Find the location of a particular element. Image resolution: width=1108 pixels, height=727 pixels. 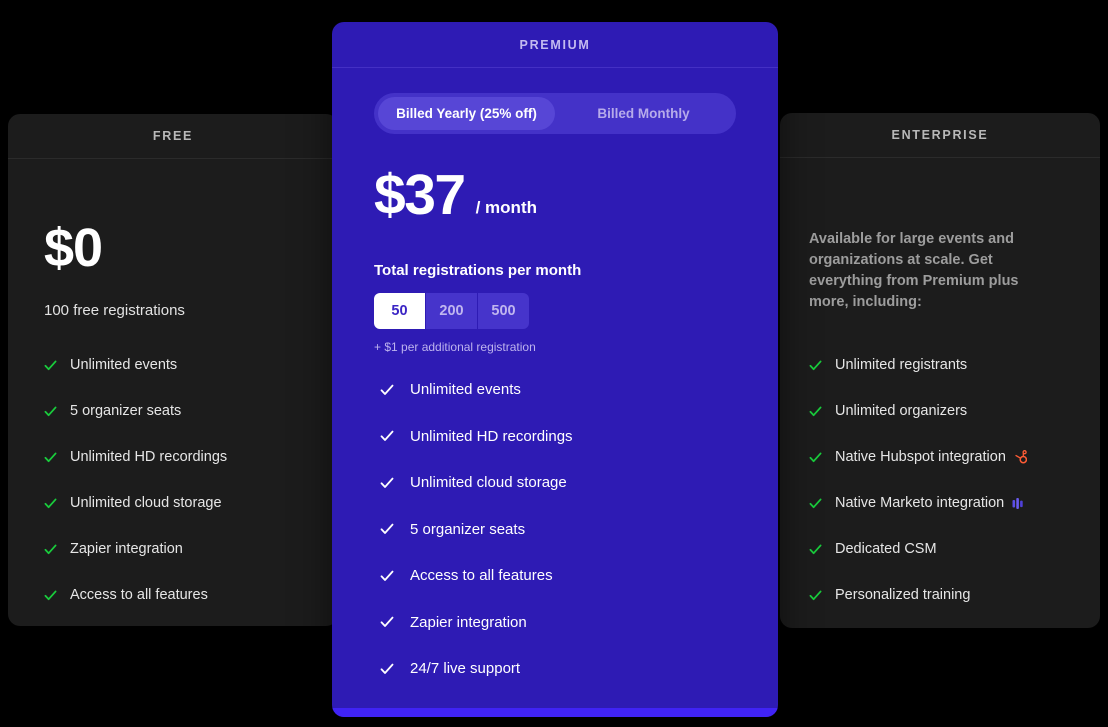

price-period-premium: / month is located at coordinates (506, 207).